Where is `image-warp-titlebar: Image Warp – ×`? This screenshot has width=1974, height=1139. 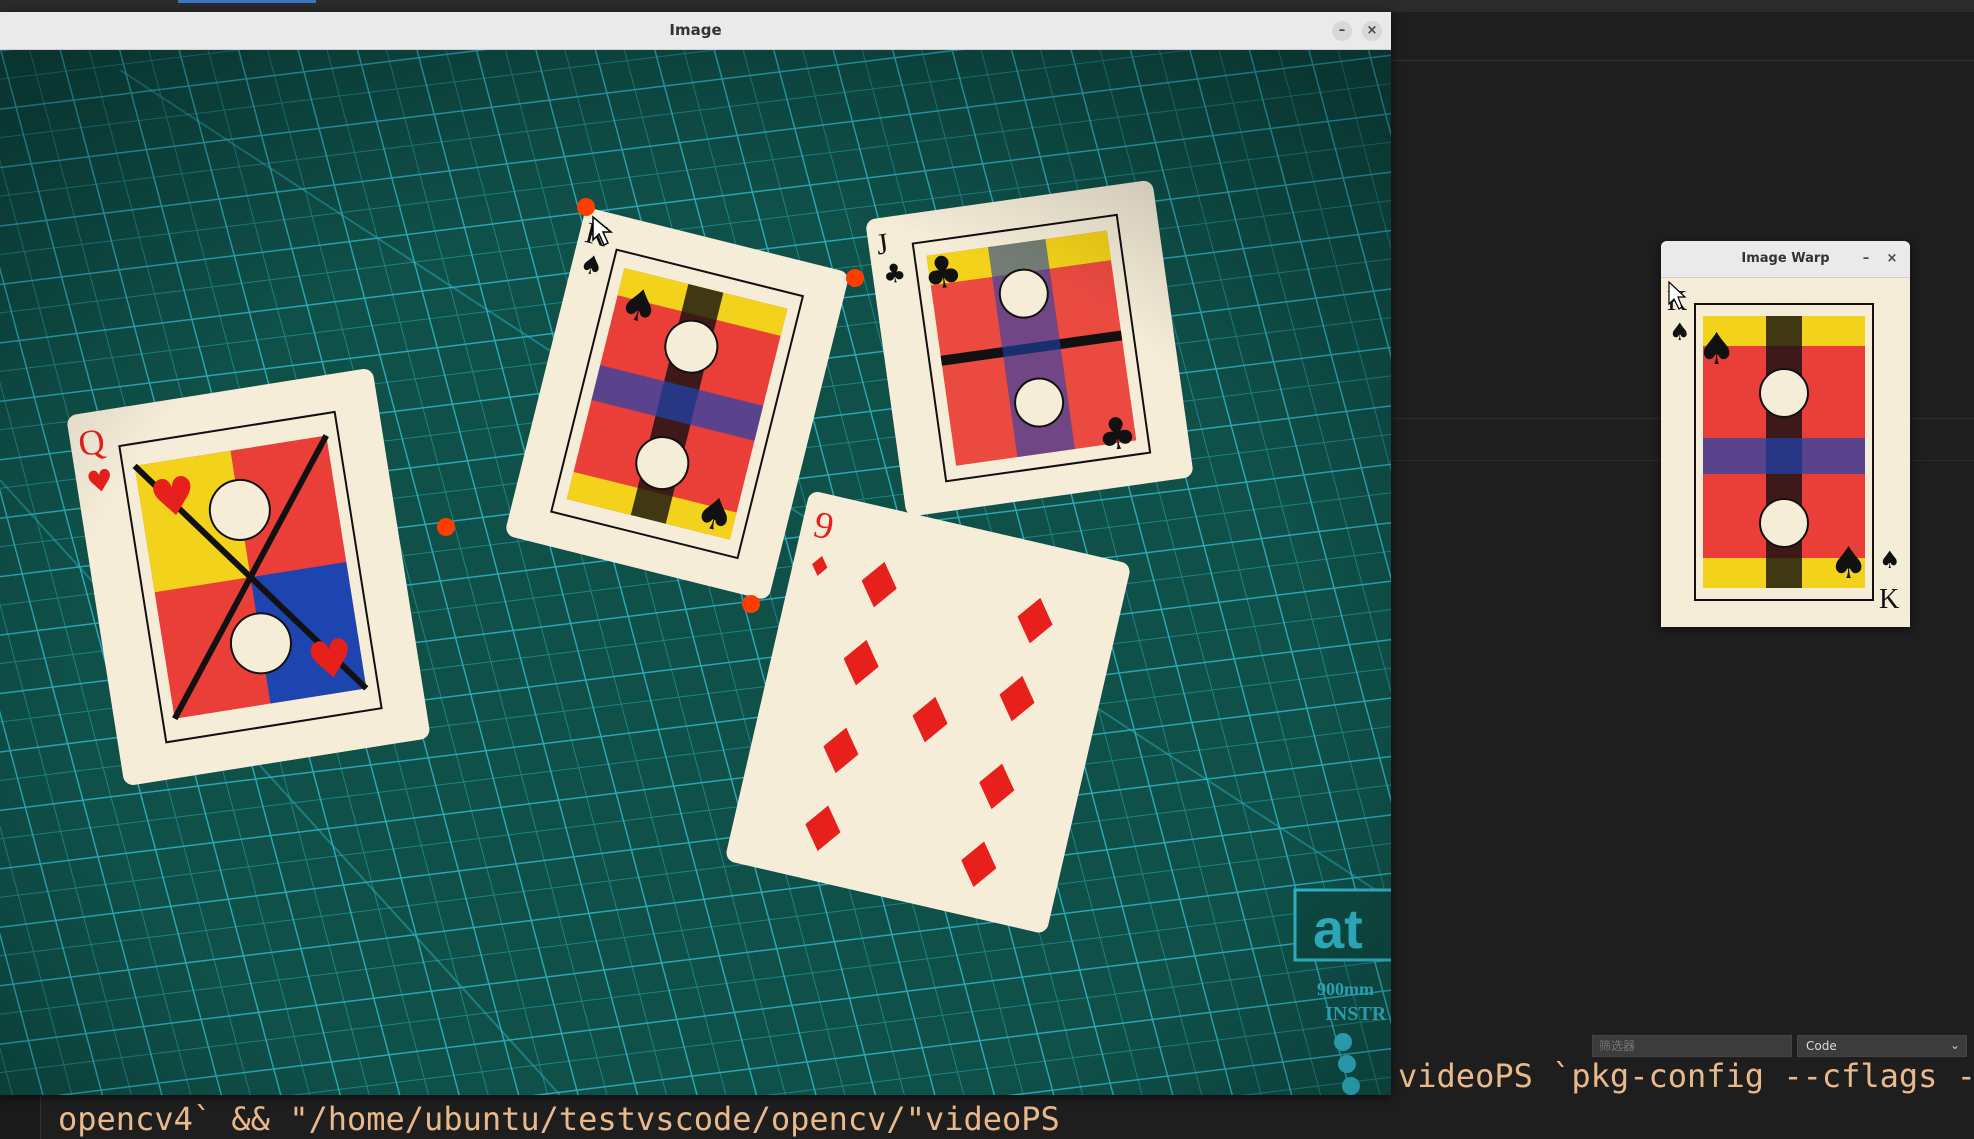 image-warp-titlebar: Image Warp – × is located at coordinates (1785, 259).